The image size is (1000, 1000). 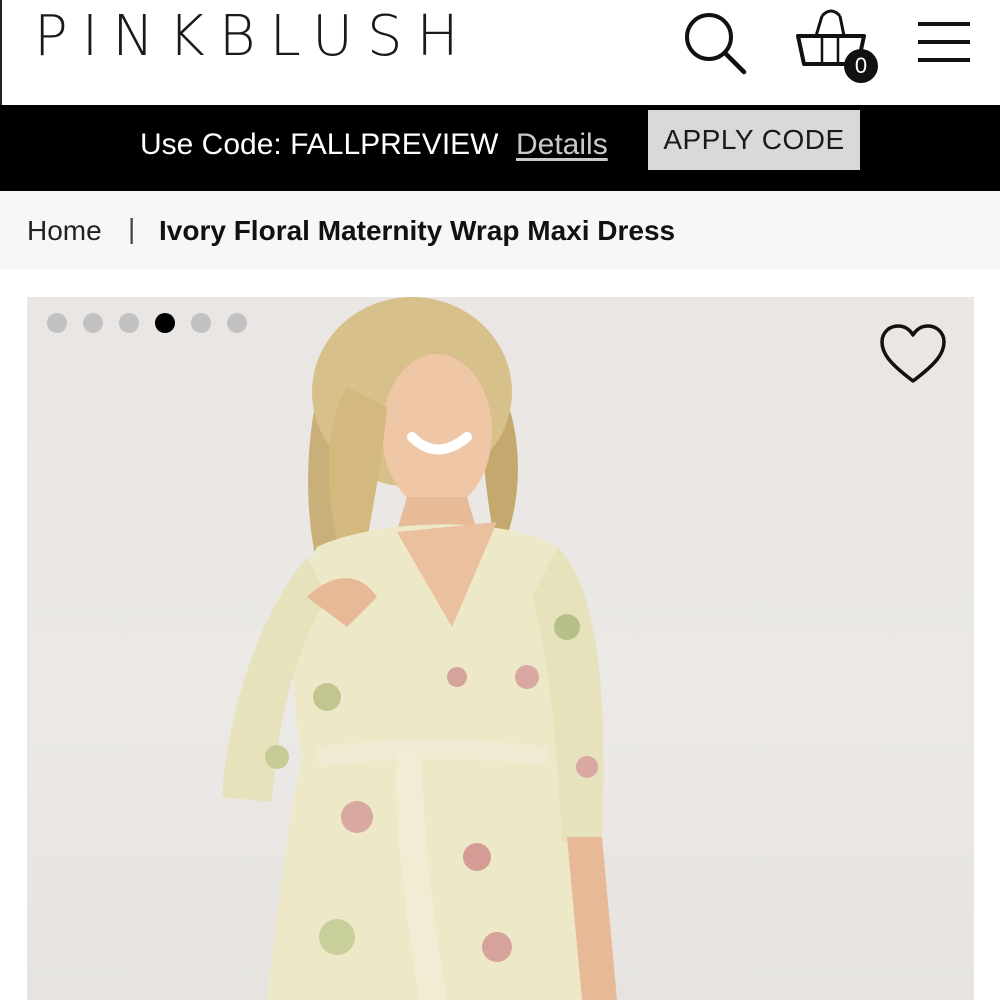 What do you see at coordinates (754, 140) in the screenshot?
I see `apply-code-button: APPLY CODE` at bounding box center [754, 140].